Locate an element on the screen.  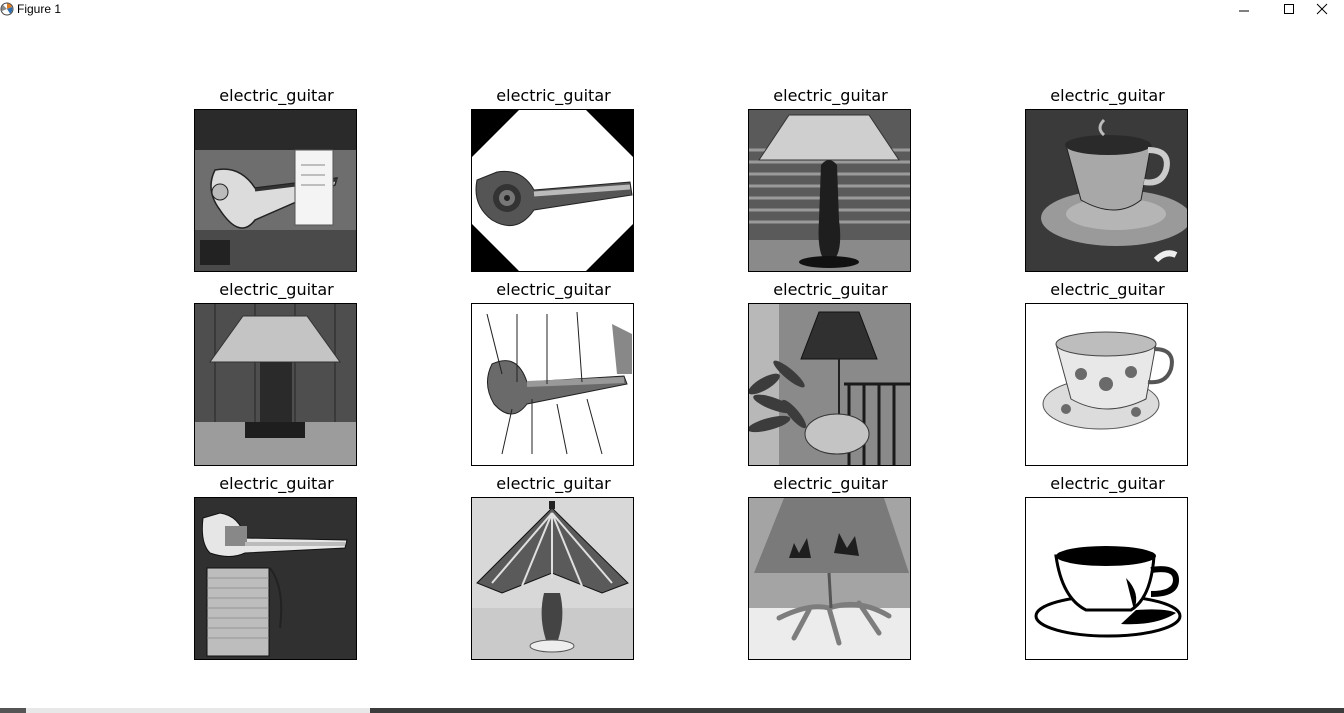
title-bar: Figure 1 is located at coordinates (672, 9).